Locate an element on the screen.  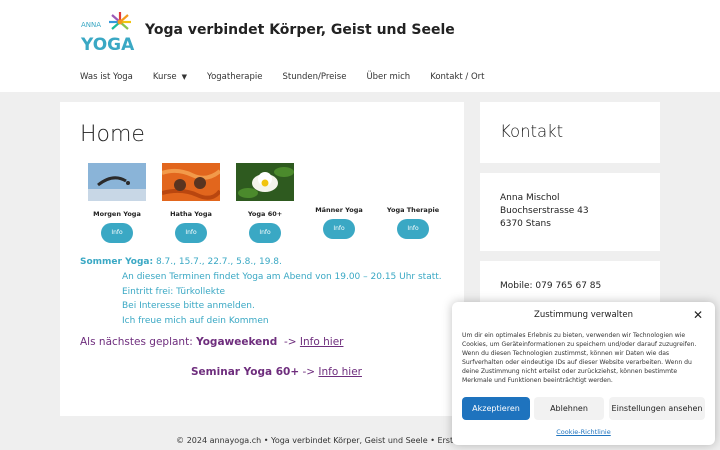
course-card-yoga-therapie: Yoga Therapie Info is located at coordinates (413, 201).